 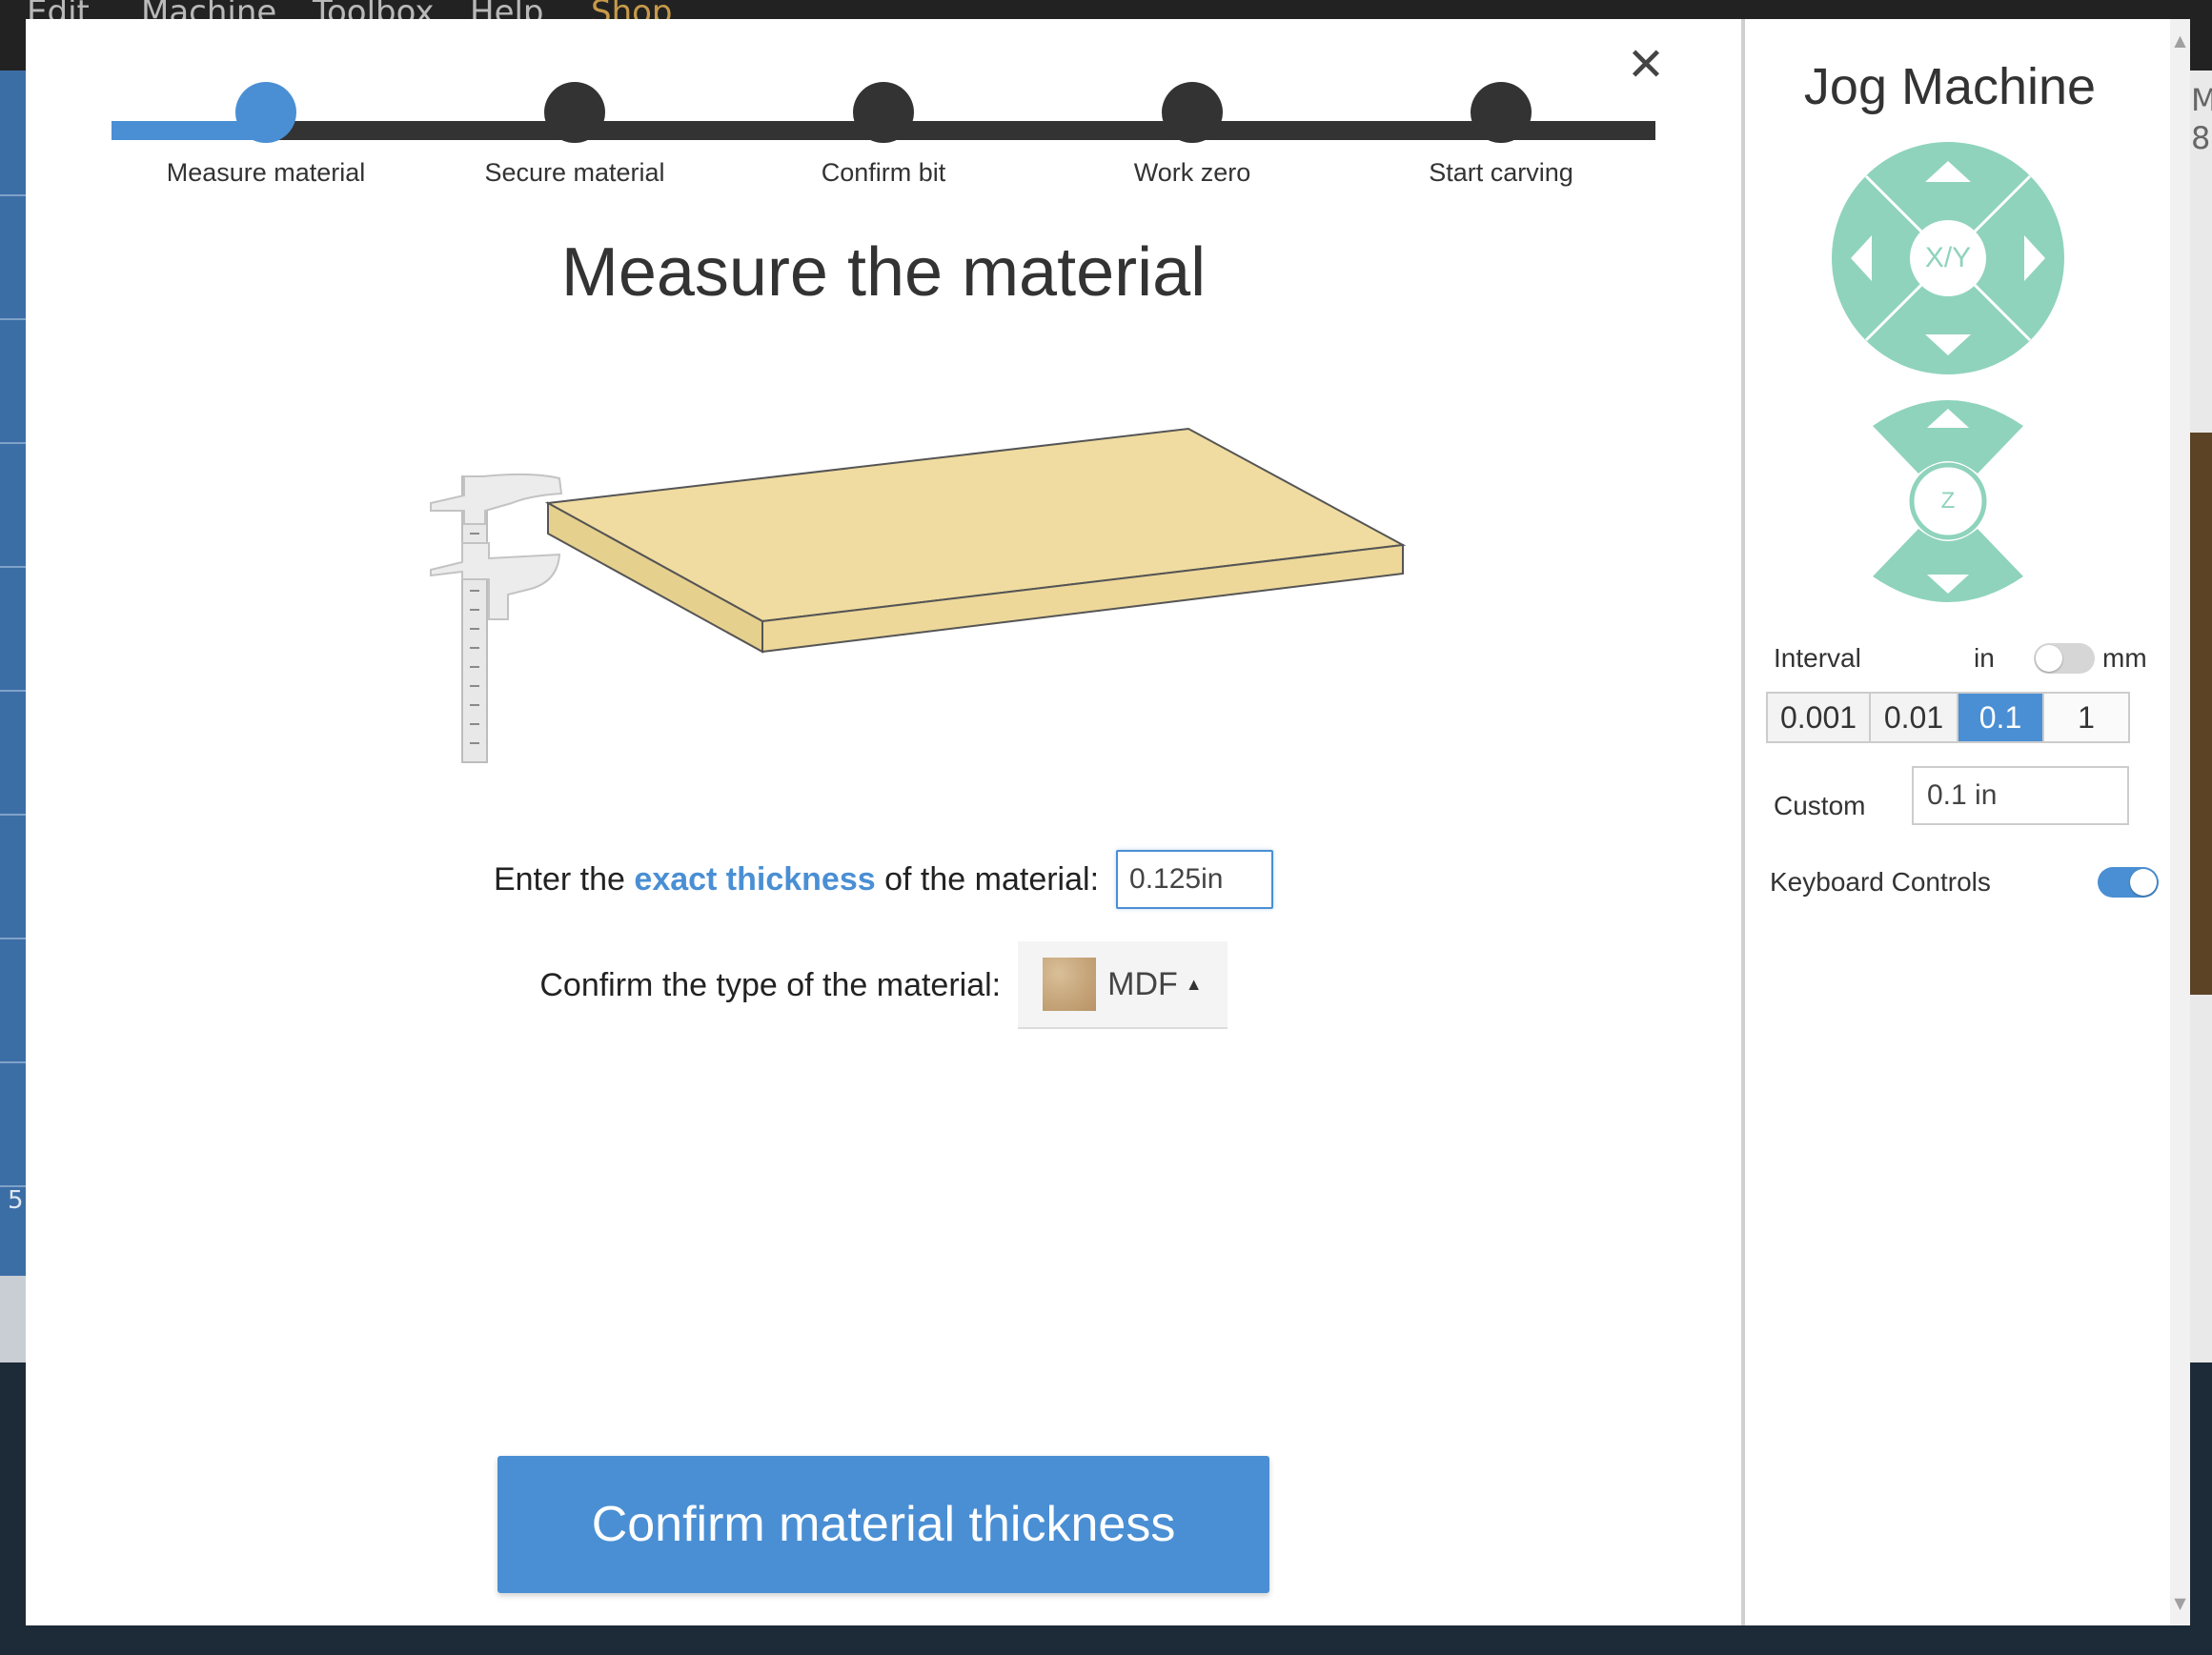 I want to click on jog-x-minus-button, so click(x=1858, y=258).